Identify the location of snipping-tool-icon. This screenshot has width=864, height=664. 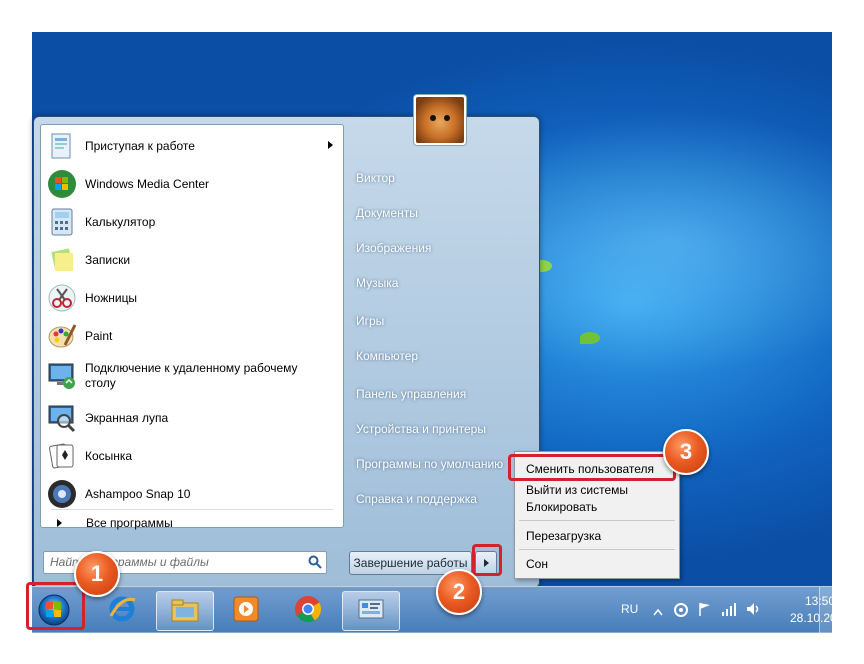
(62, 298).